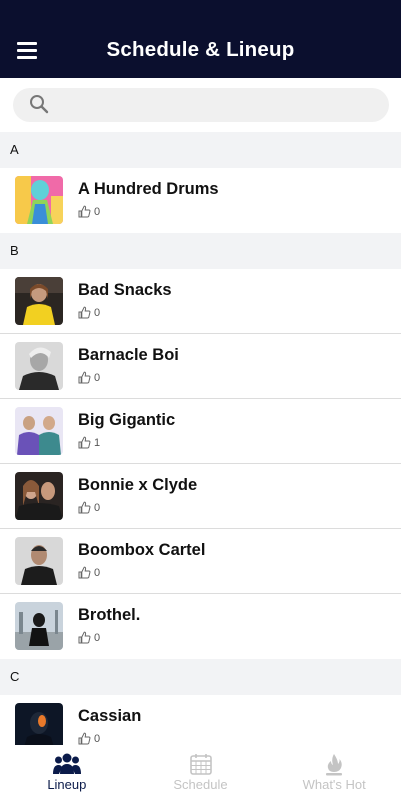 Image resolution: width=401 pixels, height=800 pixels. I want to click on artist-name: Boombox Cartel, so click(142, 550).